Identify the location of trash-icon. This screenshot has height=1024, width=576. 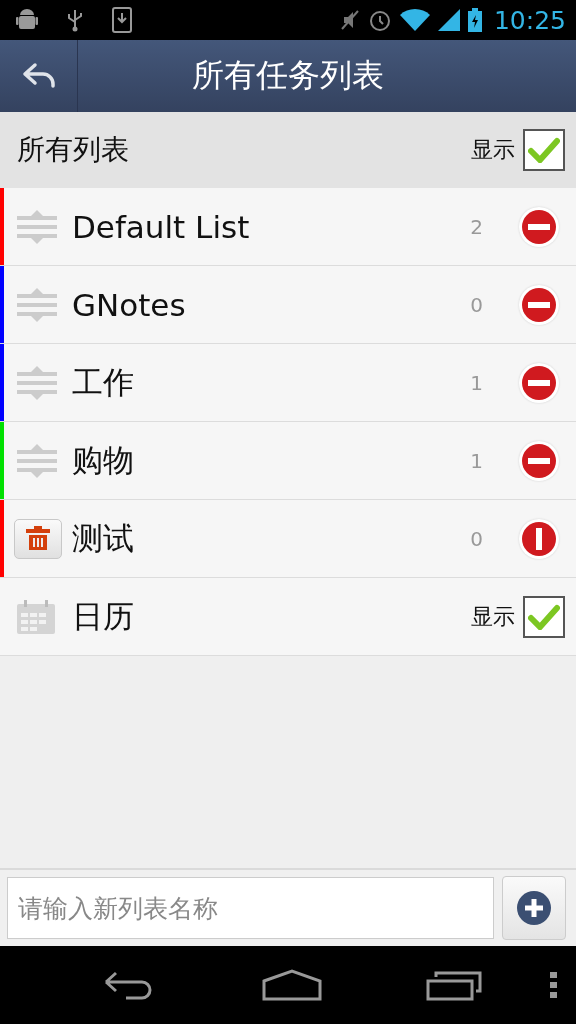
(38, 538).